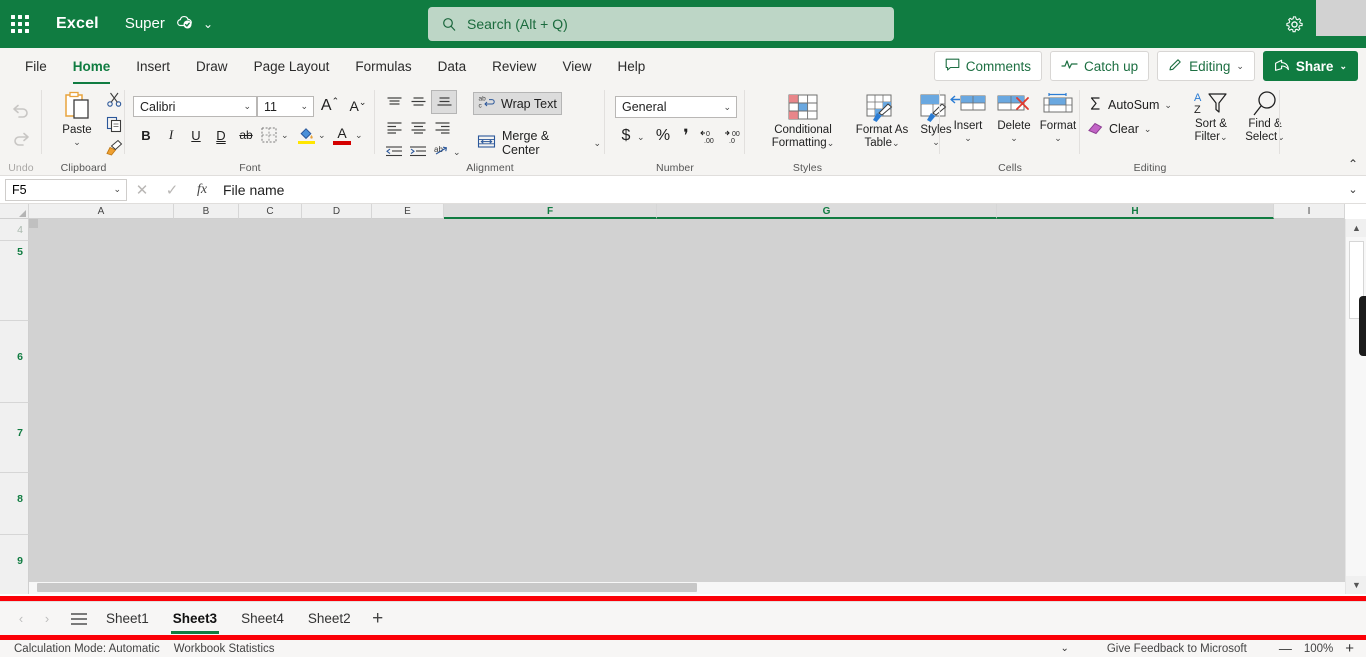 Image resolution: width=1366 pixels, height=657 pixels. I want to click on merge-chevron-icon: ⌄, so click(597, 143).